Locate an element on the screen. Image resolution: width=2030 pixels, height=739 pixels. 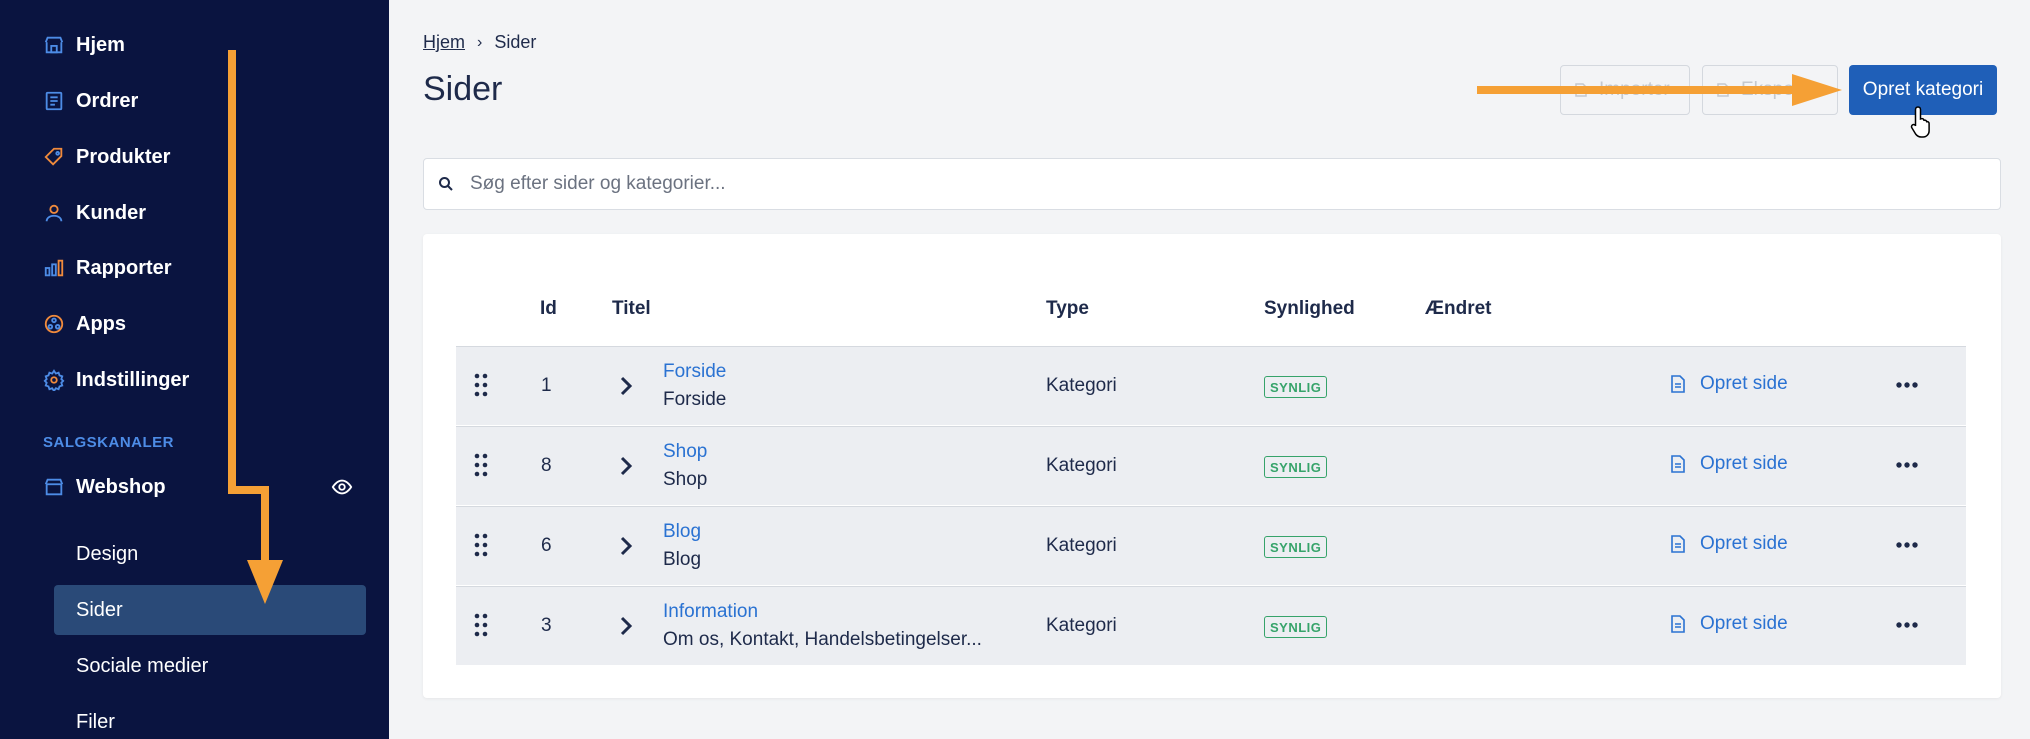
nav-item-rapporter: Rapporter is located at coordinates (107, 268).